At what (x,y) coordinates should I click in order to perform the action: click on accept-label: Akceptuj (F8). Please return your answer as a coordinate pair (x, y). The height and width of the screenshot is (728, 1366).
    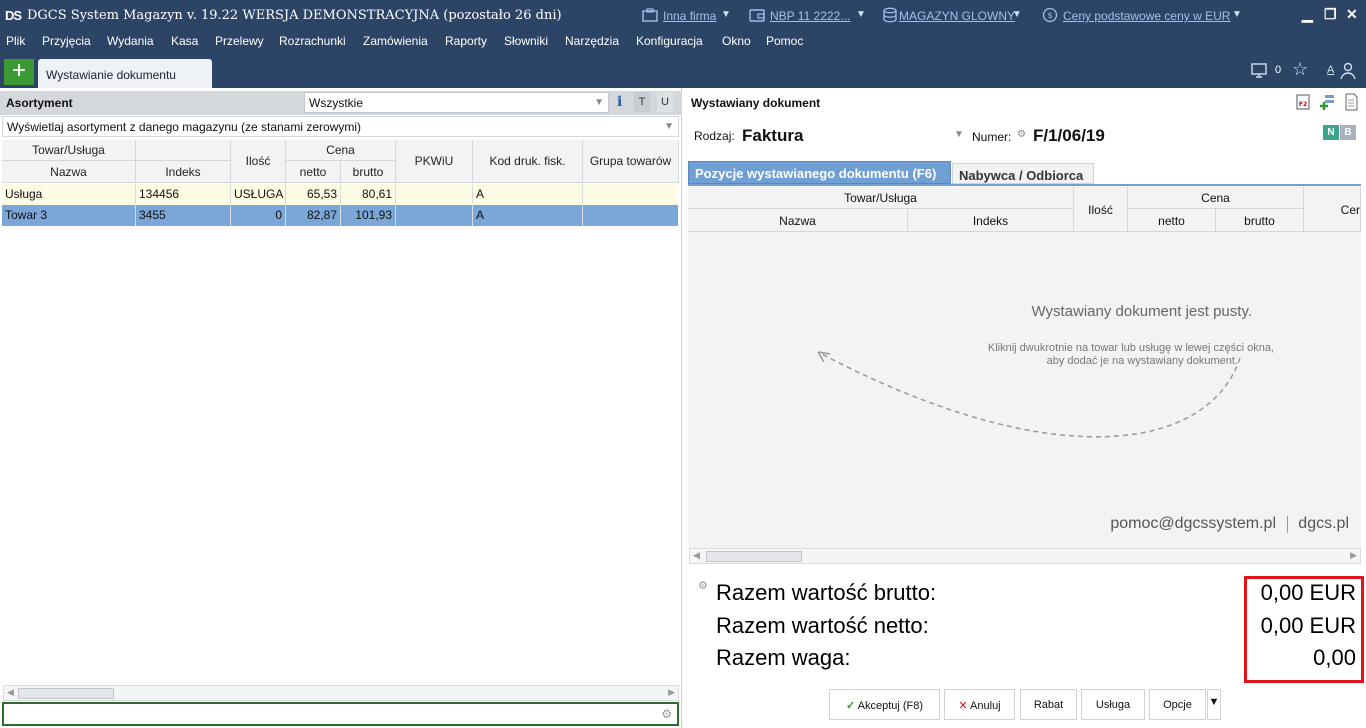
    Looking at the image, I should click on (890, 706).